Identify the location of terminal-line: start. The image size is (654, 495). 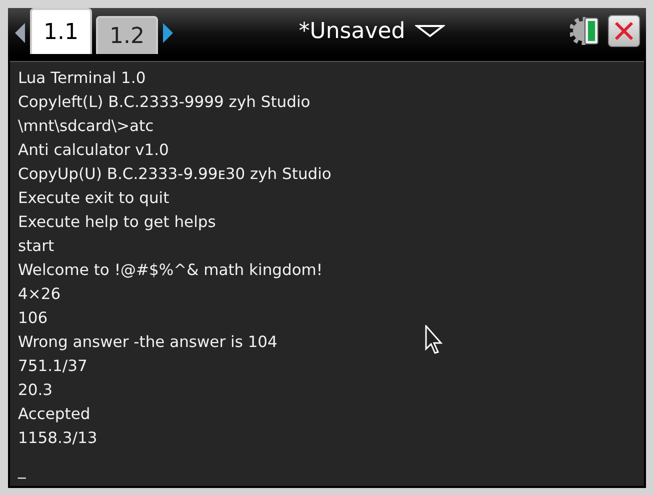
(36, 246).